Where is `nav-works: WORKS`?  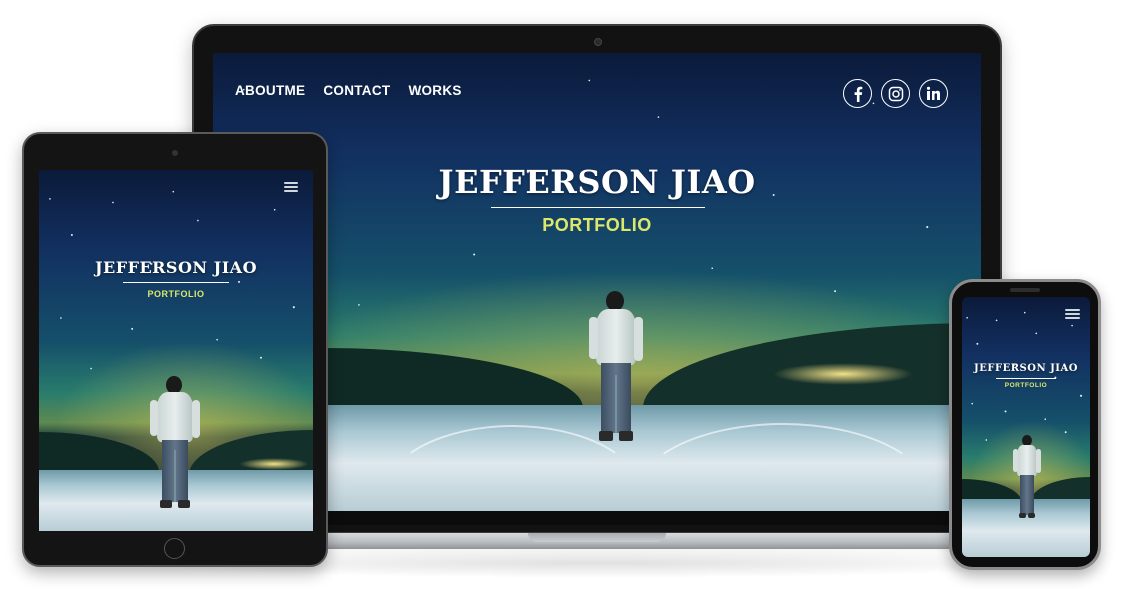 nav-works: WORKS is located at coordinates (434, 90).